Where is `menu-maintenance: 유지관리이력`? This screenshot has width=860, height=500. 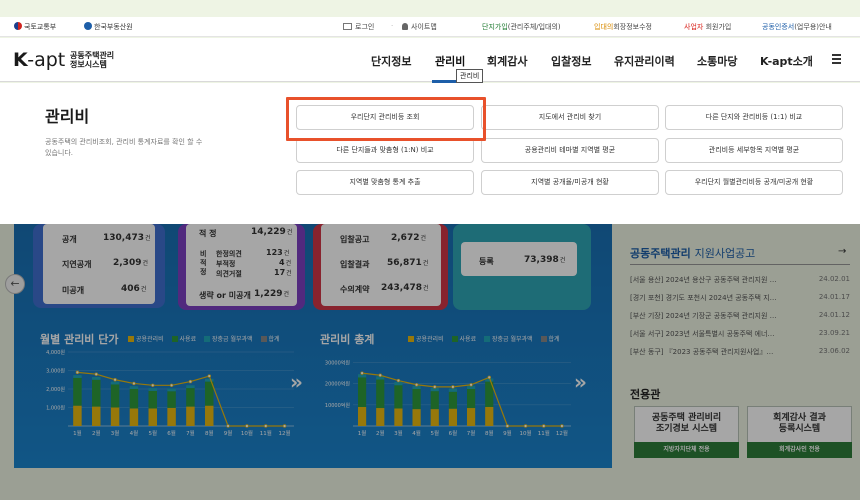 menu-maintenance: 유지관리이력 is located at coordinates (644, 61).